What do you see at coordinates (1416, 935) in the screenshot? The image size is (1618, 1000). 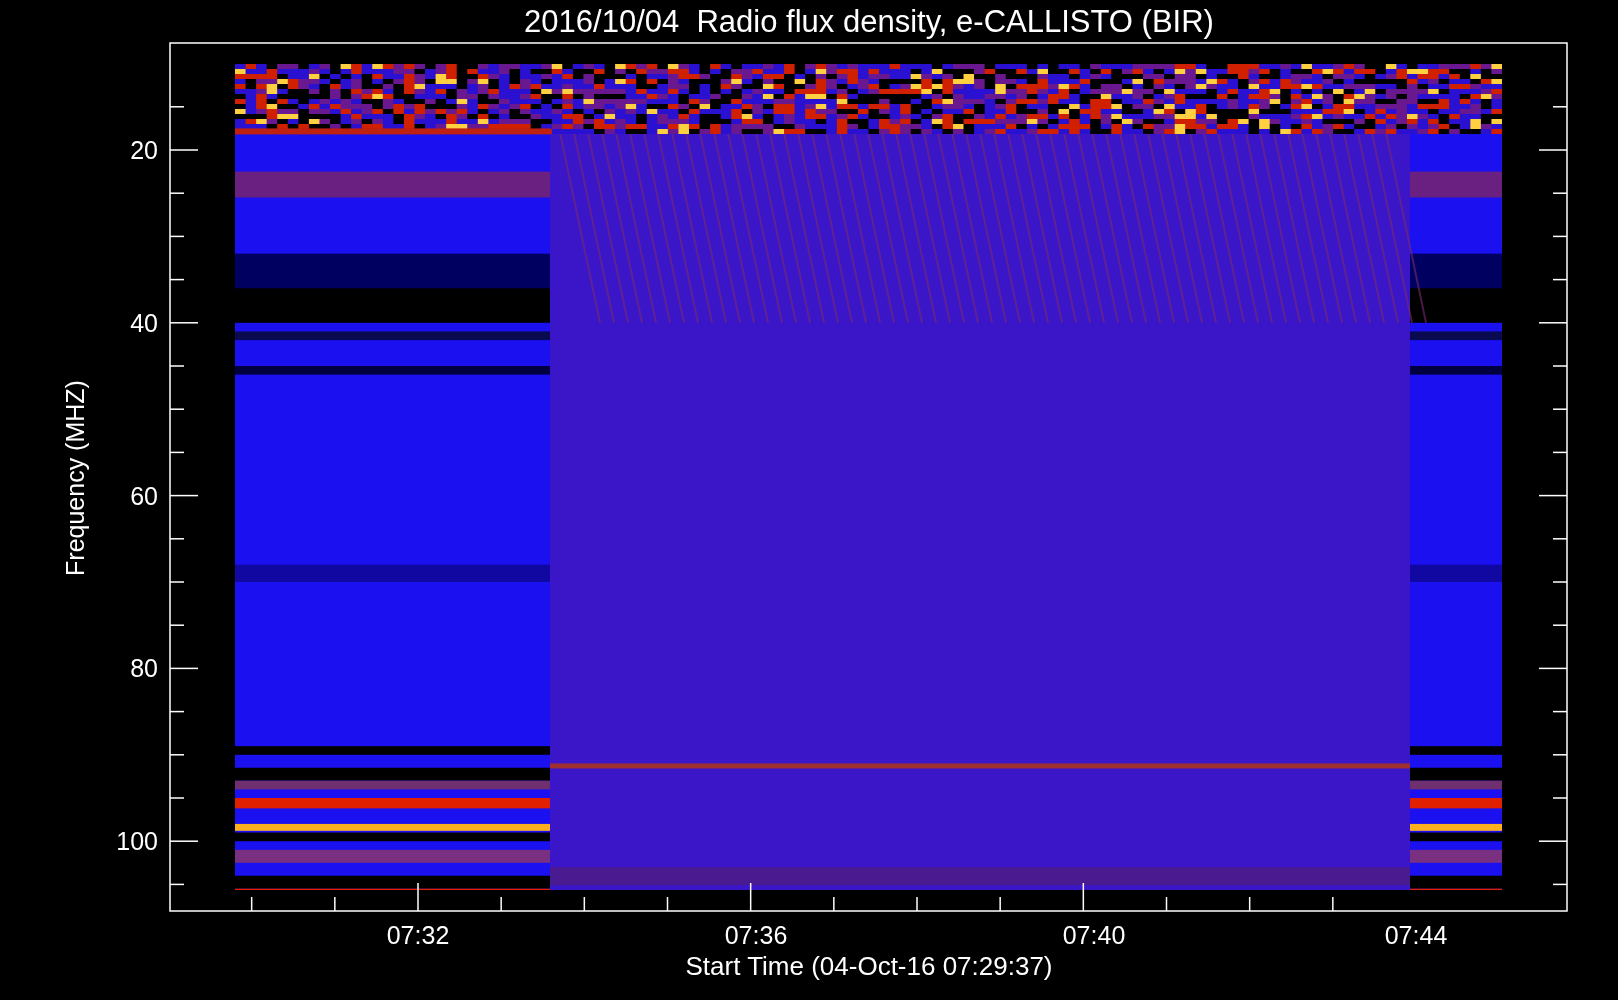 I see `tick-label: 07:44` at bounding box center [1416, 935].